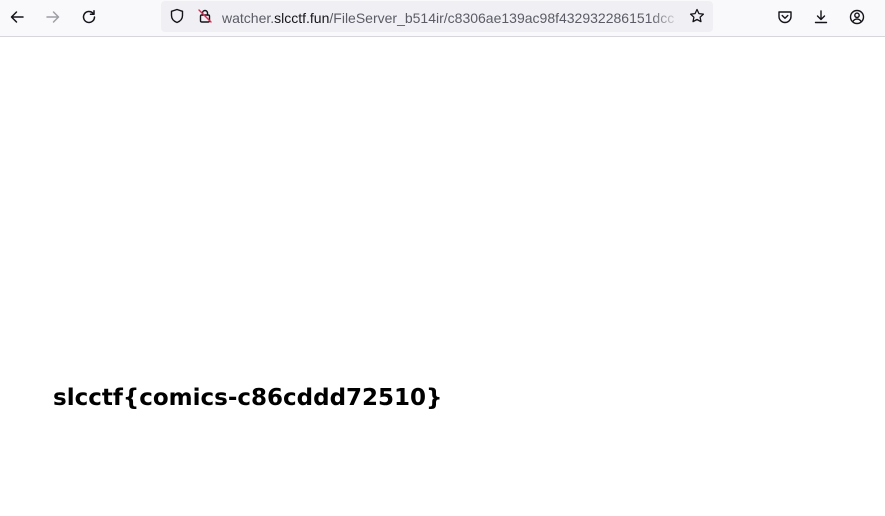  I want to click on back-button, so click(17, 17).